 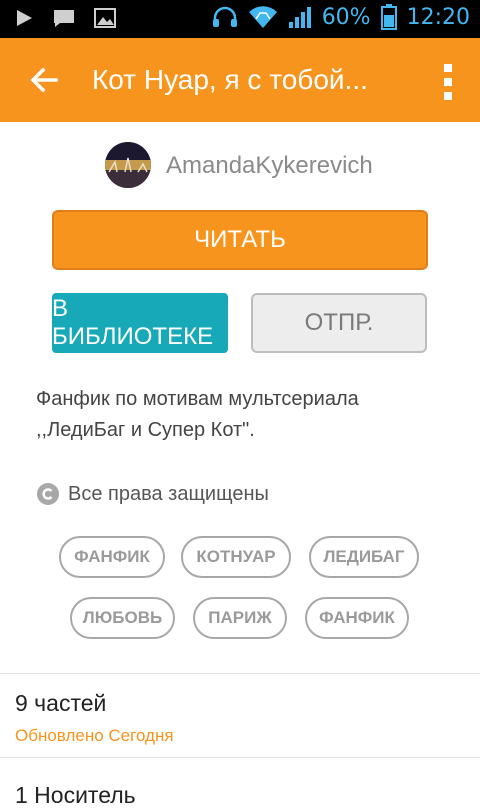 I want to click on send-button: ОТПР., so click(x=339, y=323).